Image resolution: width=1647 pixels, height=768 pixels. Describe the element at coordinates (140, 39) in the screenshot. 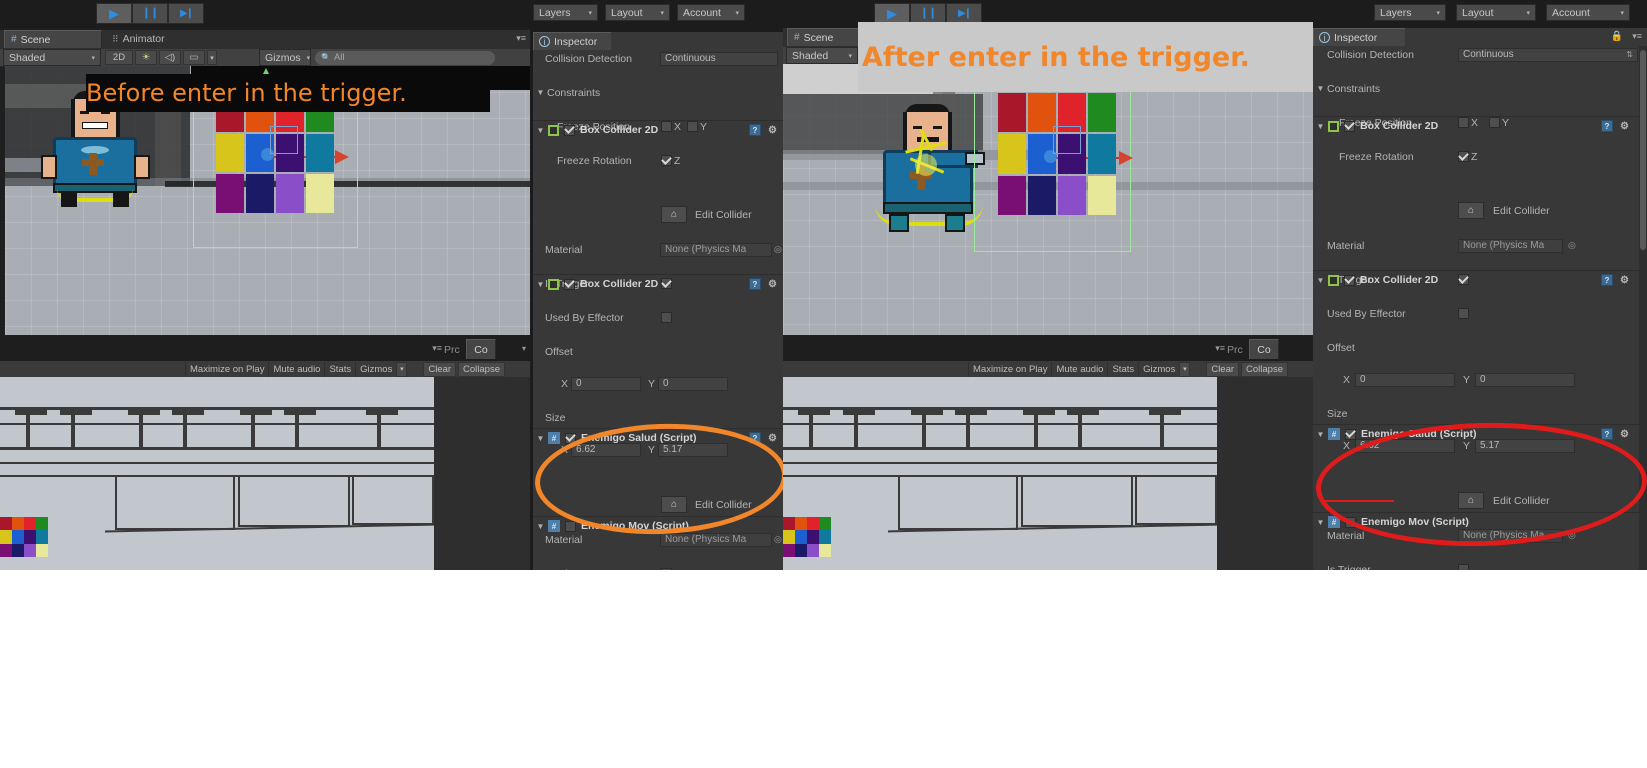

I see `tab-animator: ⠿ Animator` at that location.